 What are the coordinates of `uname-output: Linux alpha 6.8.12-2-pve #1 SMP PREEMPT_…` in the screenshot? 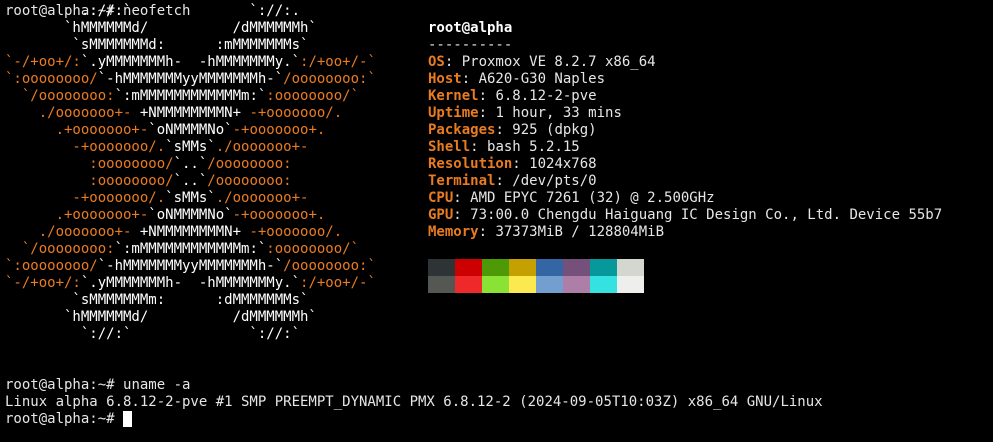 It's located at (414, 402).